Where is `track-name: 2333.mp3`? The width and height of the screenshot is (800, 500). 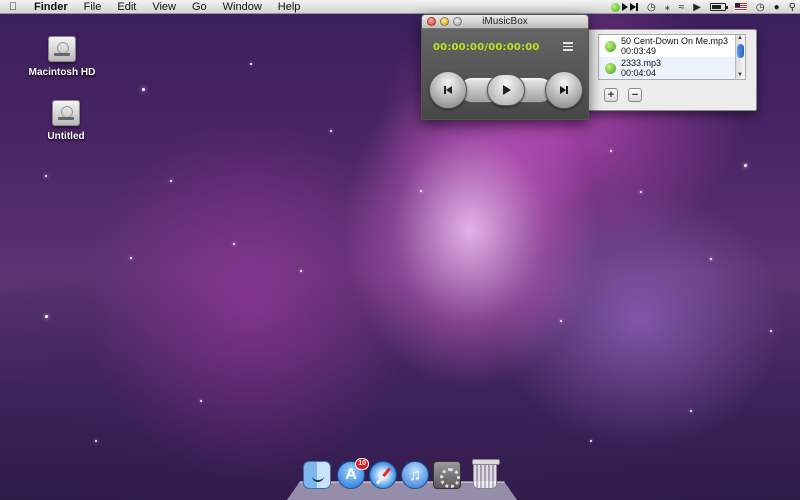 track-name: 2333.mp3 is located at coordinates (641, 63).